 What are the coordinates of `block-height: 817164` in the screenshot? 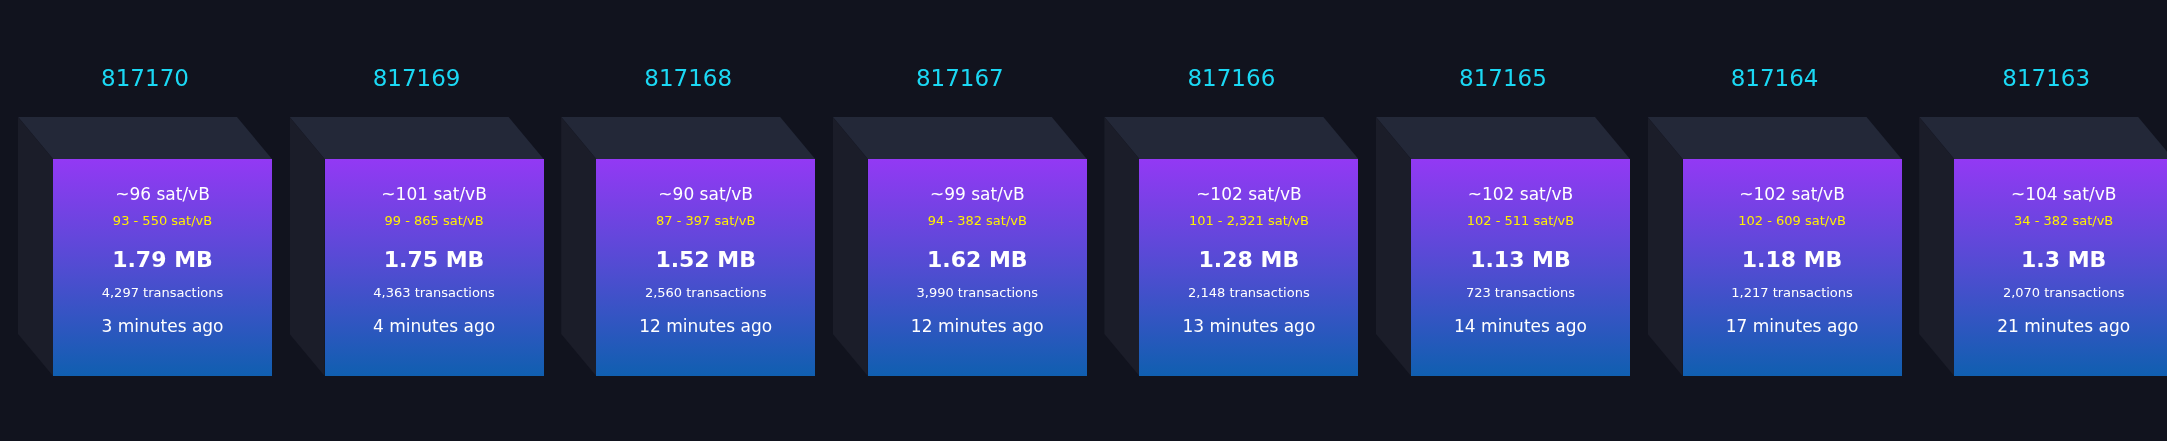 It's located at (1774, 78).